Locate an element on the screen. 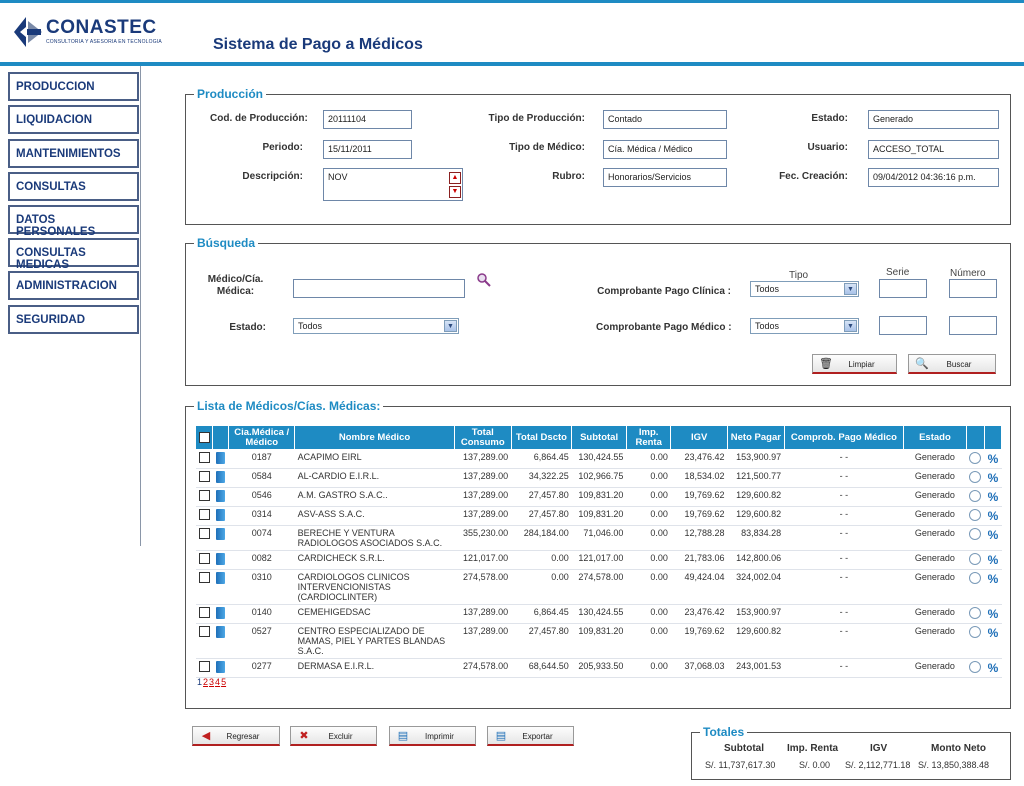 This screenshot has height=786, width=1024. sidebar-item-produccion: PRODUCCION is located at coordinates (73, 86).